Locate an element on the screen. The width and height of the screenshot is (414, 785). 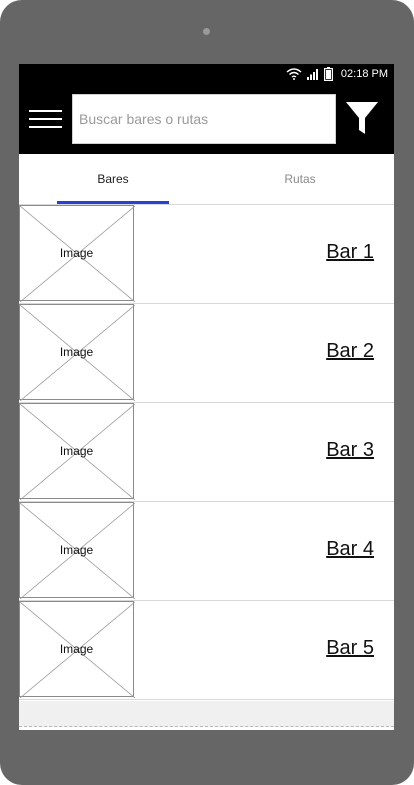
tab-bares-label: Bares is located at coordinates (113, 179).